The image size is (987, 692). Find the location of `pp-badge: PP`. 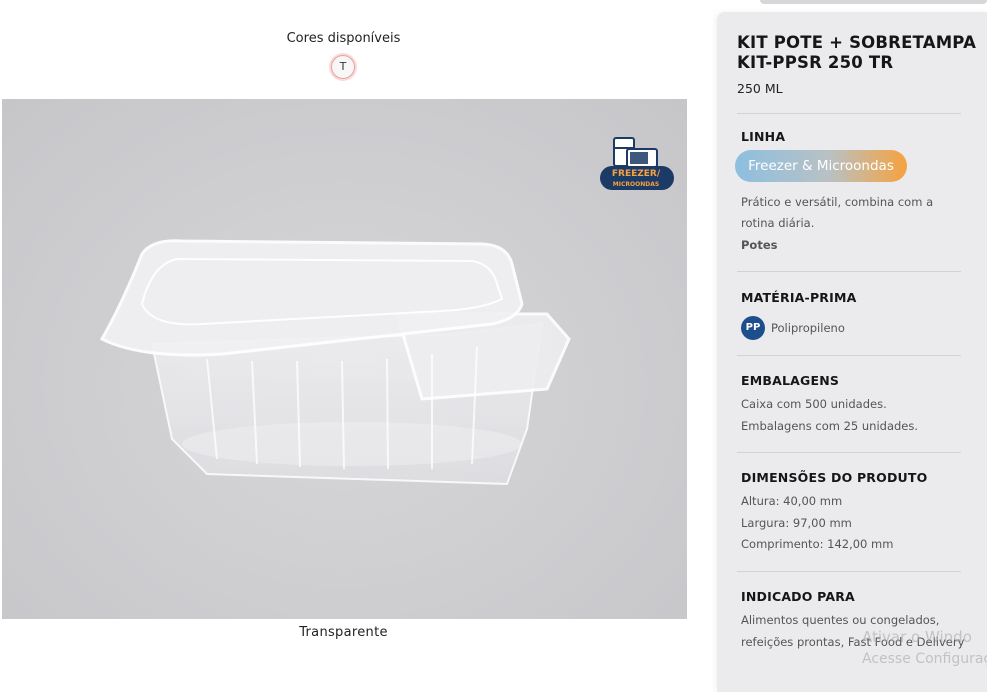

pp-badge: PP is located at coordinates (753, 328).